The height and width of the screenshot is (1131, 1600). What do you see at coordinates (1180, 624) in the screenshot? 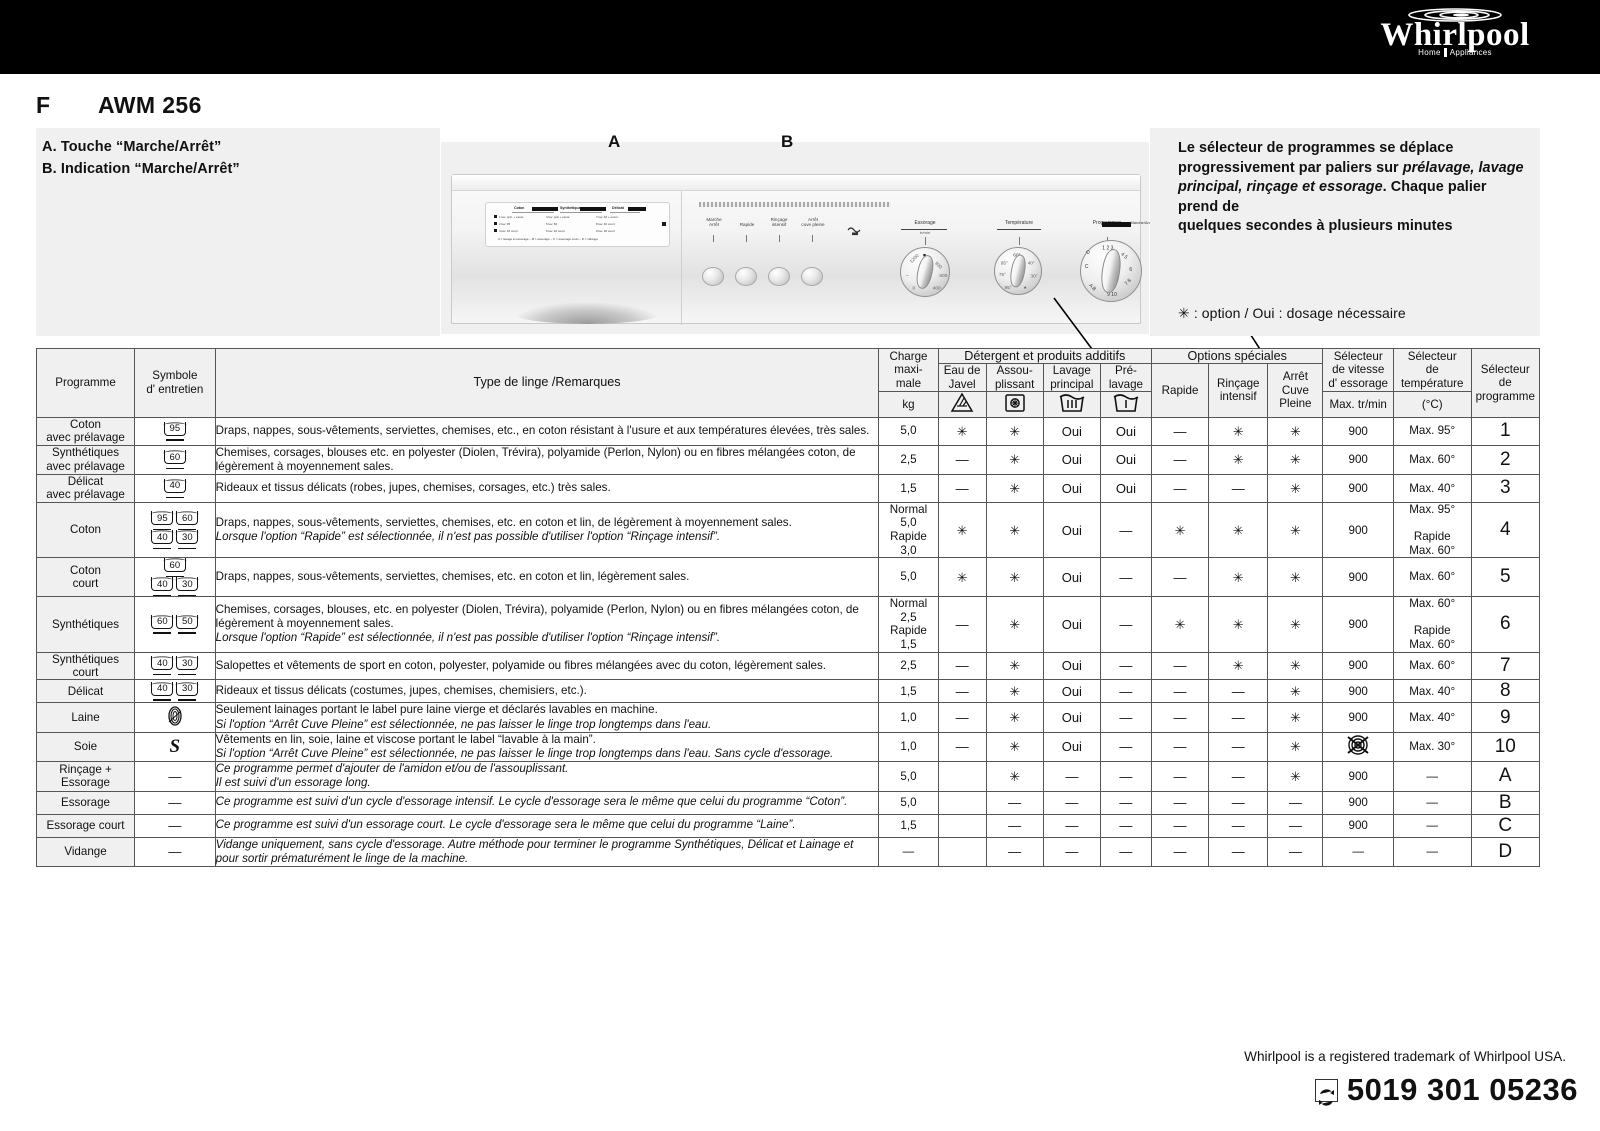
I see `cell-rapide: ✳` at bounding box center [1180, 624].